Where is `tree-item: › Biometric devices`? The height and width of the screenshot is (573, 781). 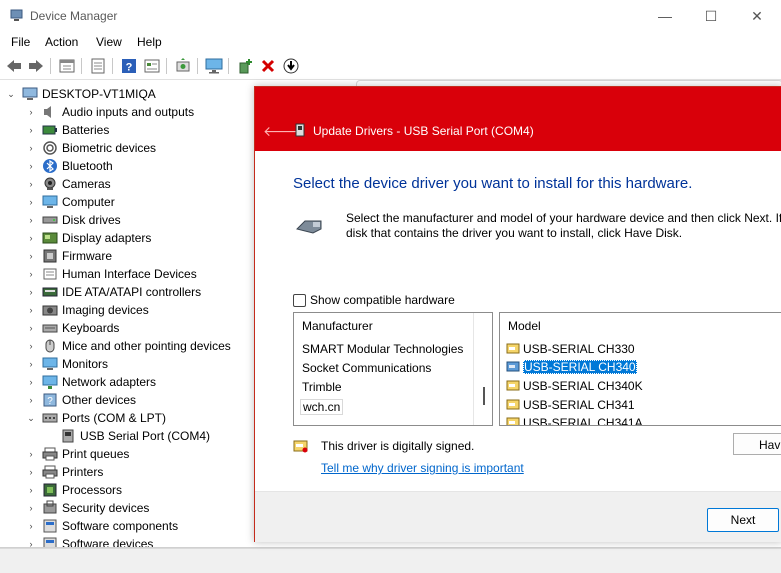
tree-item: › Biometric devices is located at coordinates (91, 148).